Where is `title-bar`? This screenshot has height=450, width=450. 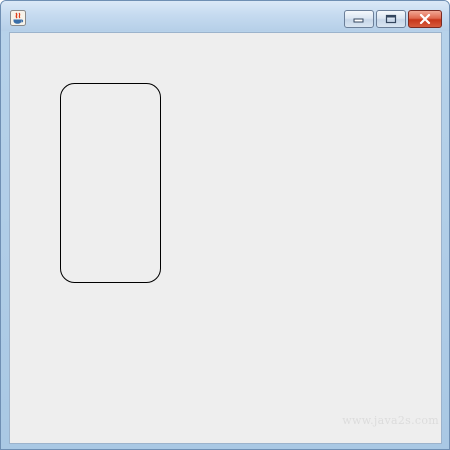
title-bar is located at coordinates (225, 16).